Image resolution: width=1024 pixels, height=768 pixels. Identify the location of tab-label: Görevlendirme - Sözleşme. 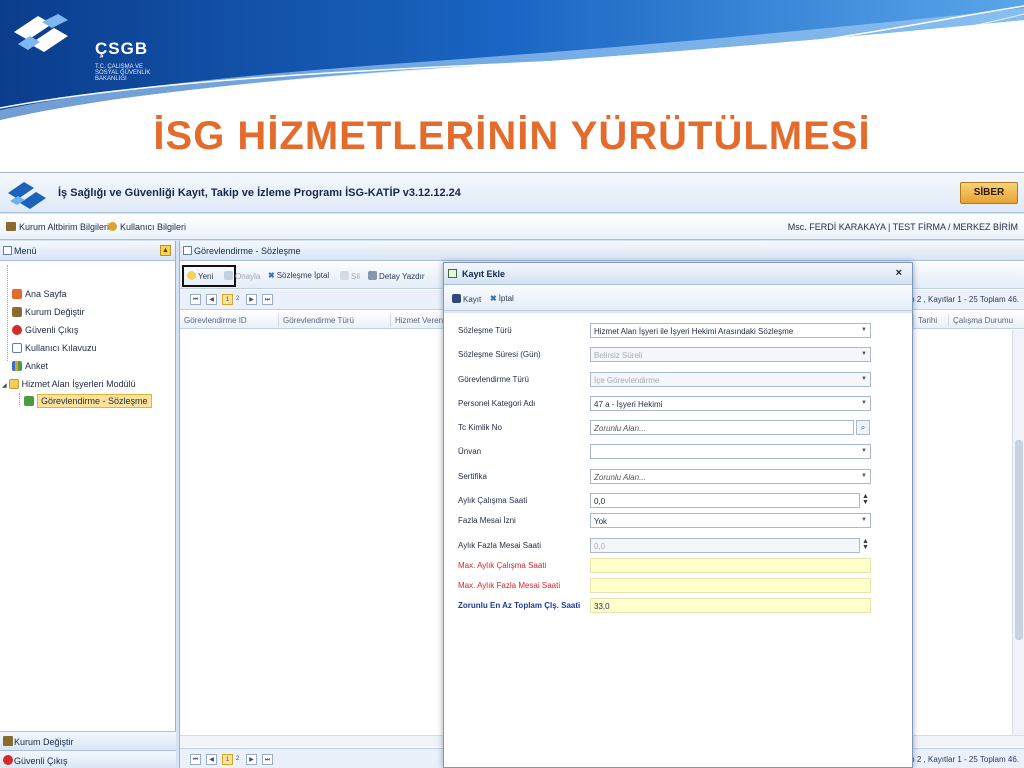
(247, 251).